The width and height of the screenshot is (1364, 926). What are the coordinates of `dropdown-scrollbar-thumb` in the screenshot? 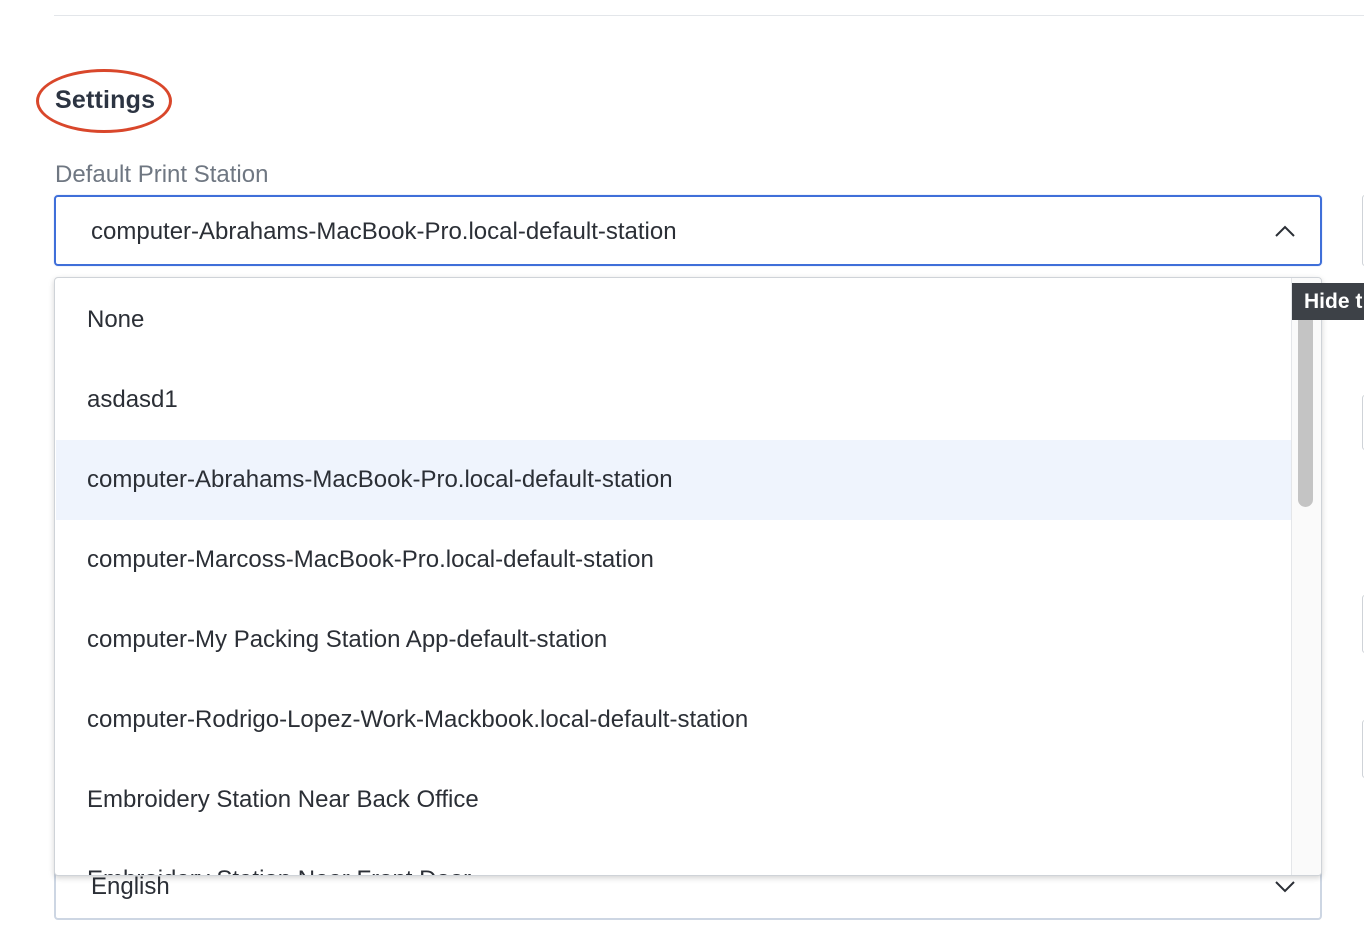 It's located at (1305, 409).